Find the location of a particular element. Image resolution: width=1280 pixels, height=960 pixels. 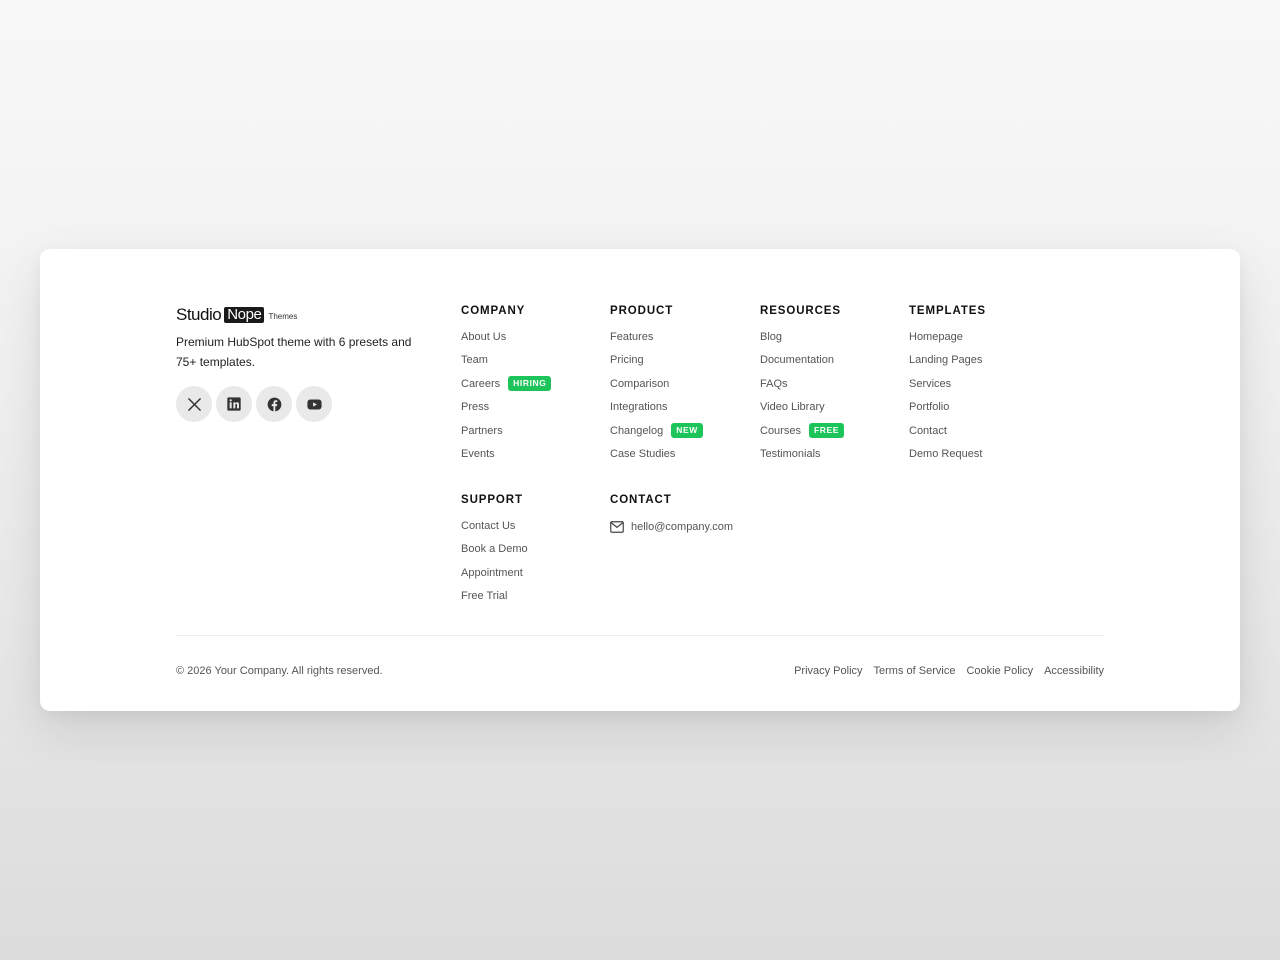

contact-email-row: hello@company.com is located at coordinates (700, 527).